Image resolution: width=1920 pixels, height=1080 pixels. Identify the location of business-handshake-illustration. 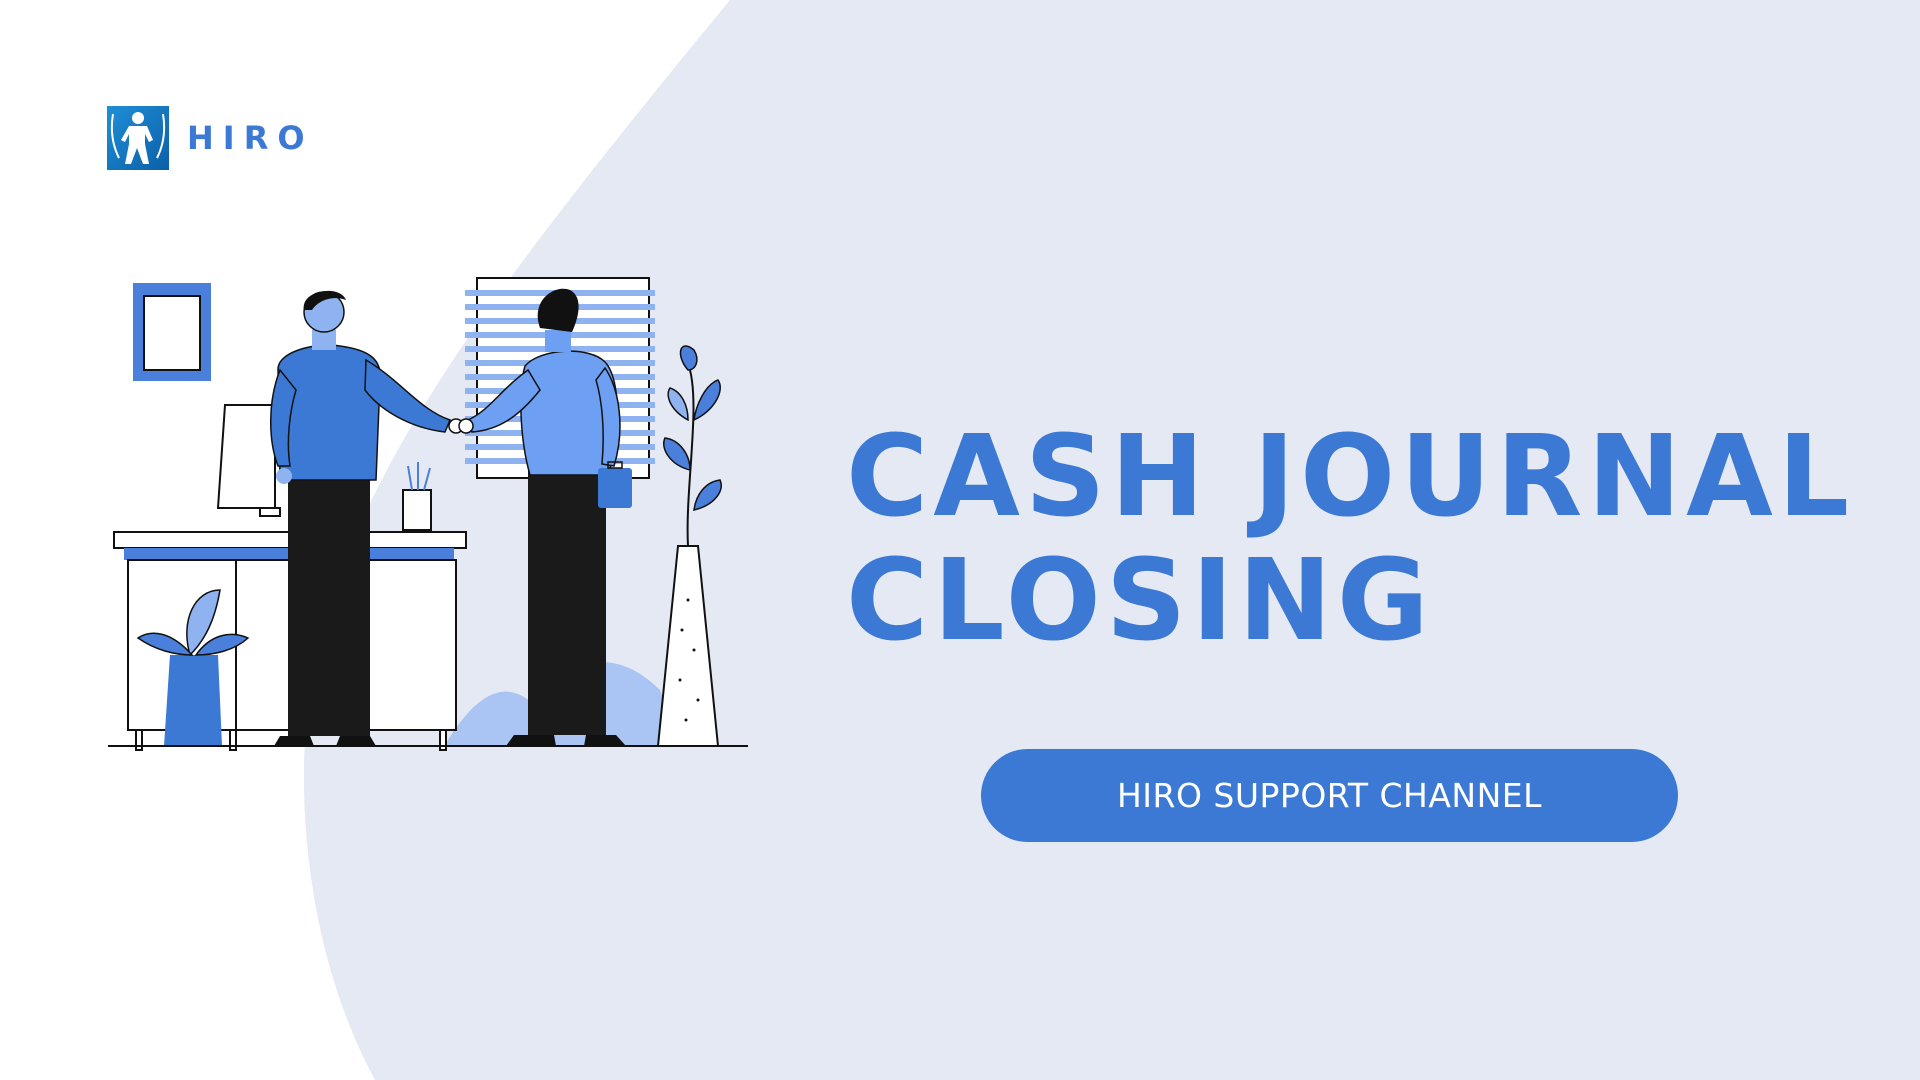
(428, 514).